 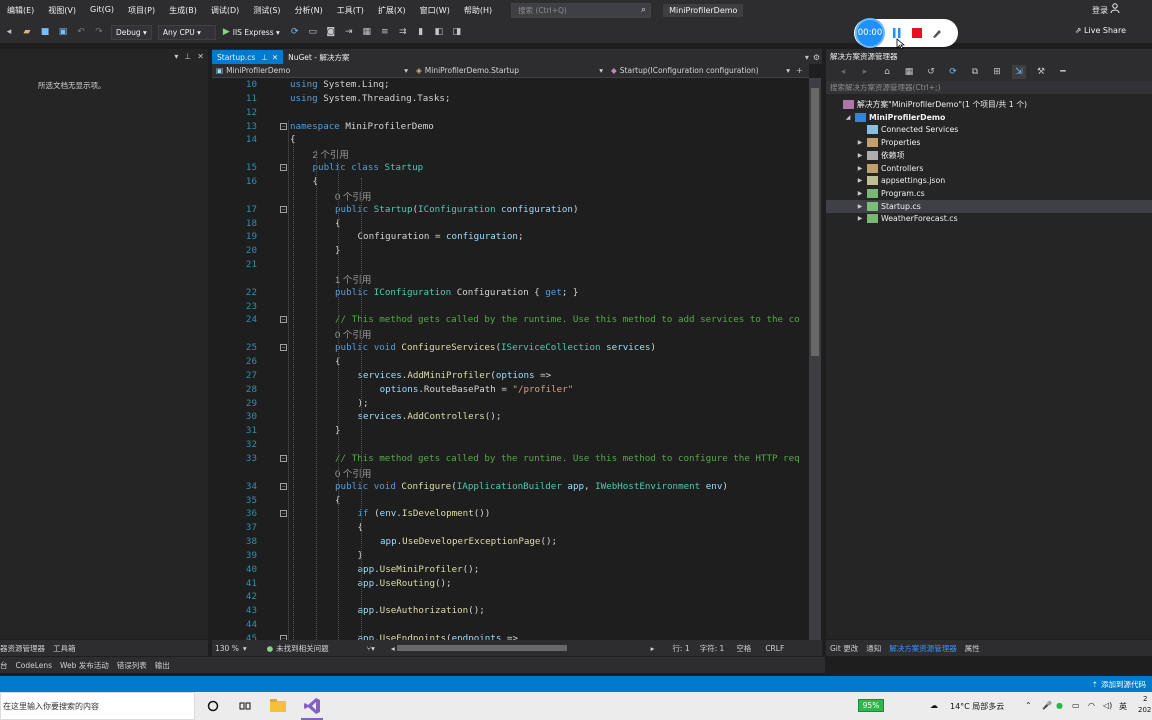 I want to click on indent-icon: ⇉, so click(x=403, y=32).